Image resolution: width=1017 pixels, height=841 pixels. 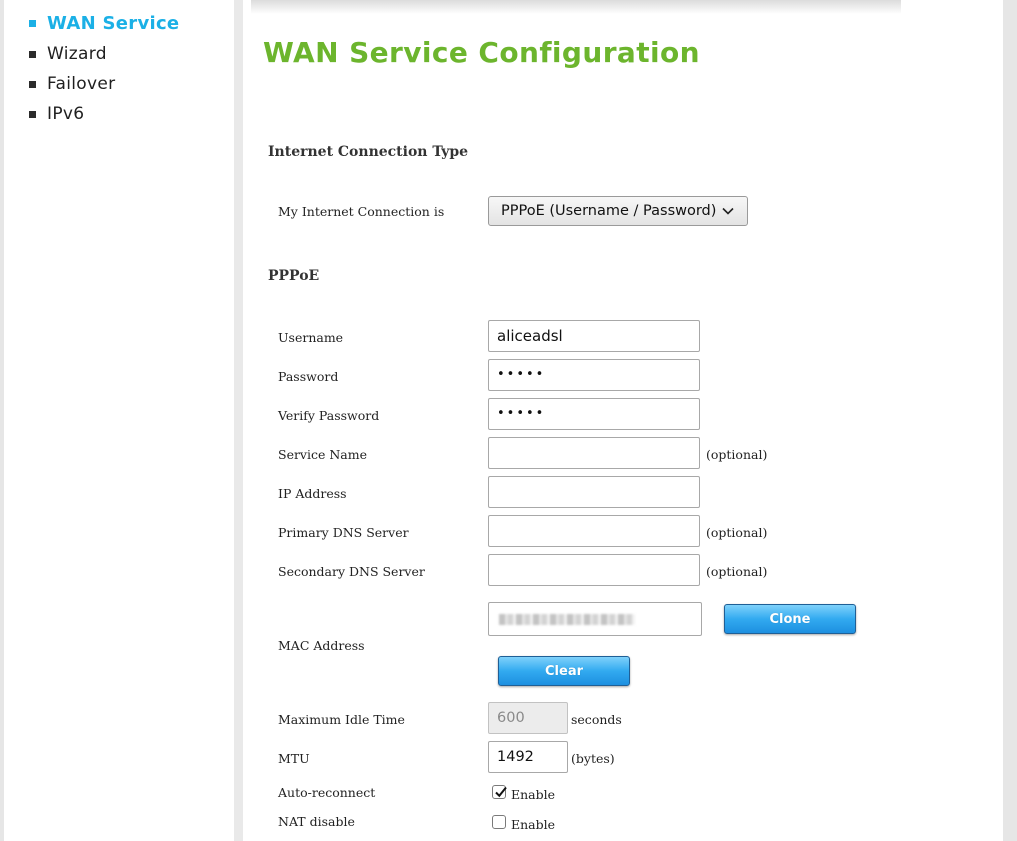 I want to click on password-label: Password, so click(x=308, y=376).